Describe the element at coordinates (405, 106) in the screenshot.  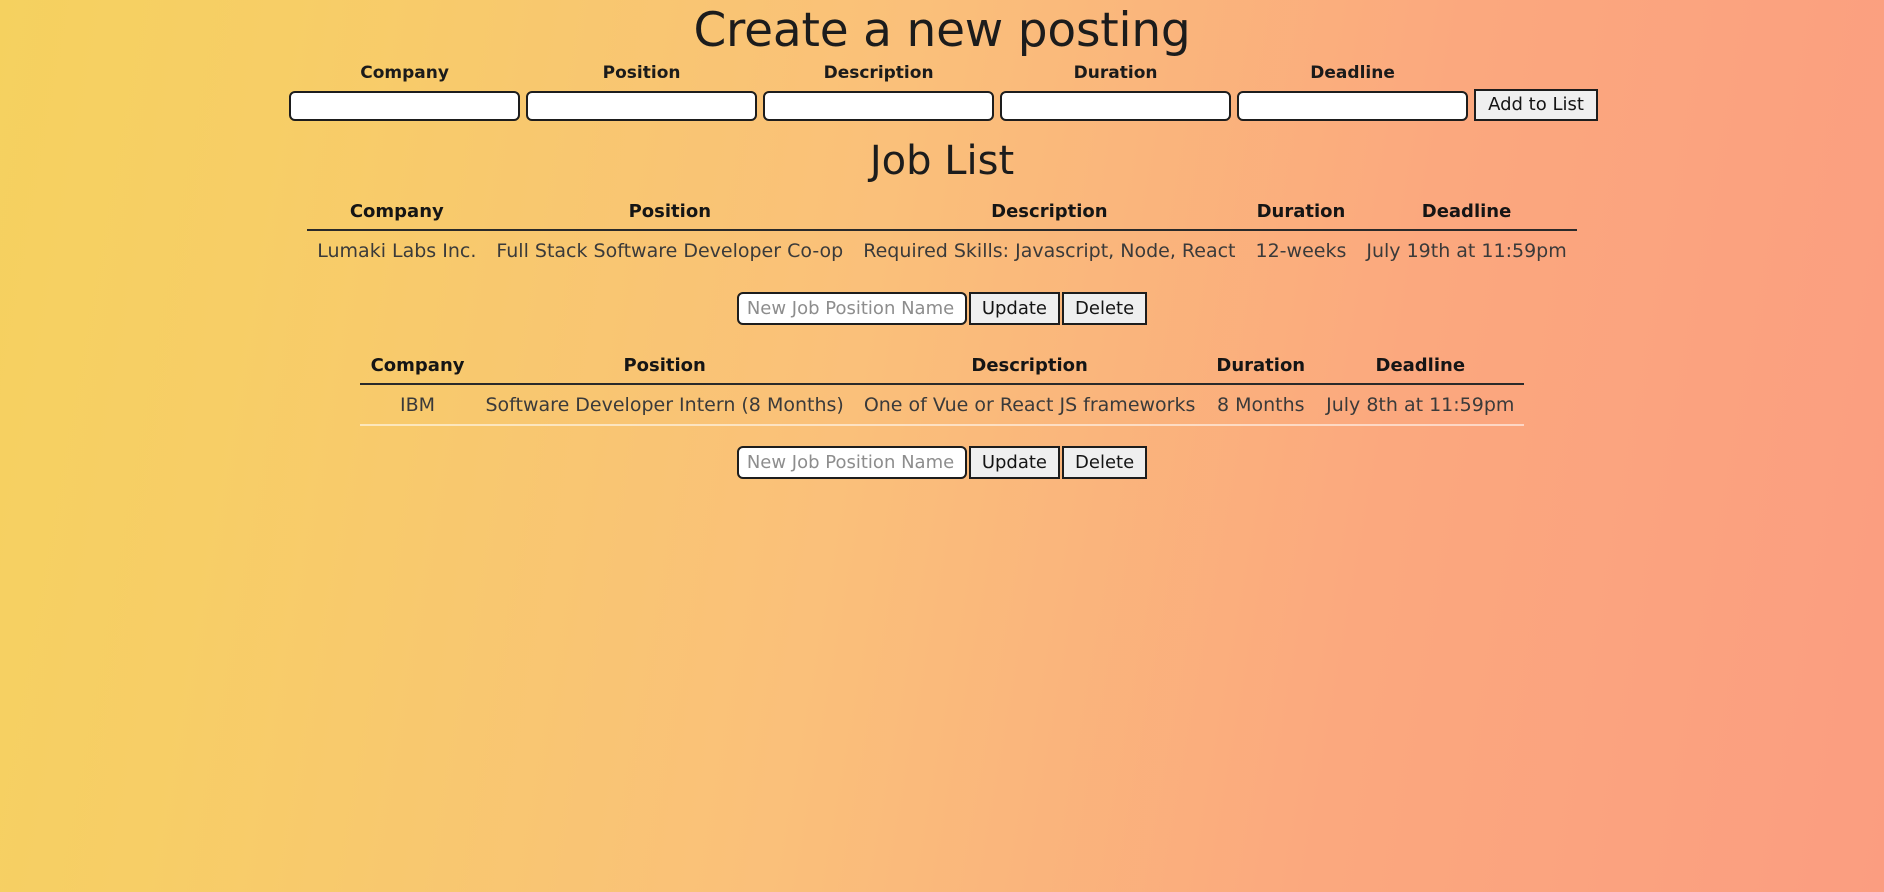
I see `company-input` at that location.